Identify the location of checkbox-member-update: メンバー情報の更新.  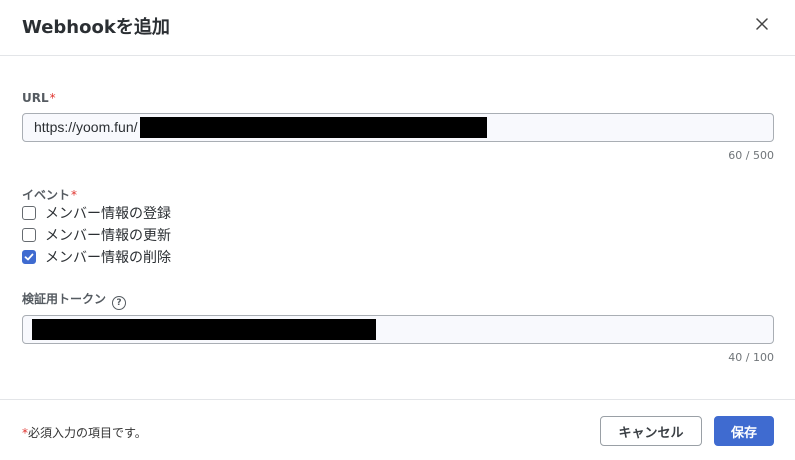
(96, 235).